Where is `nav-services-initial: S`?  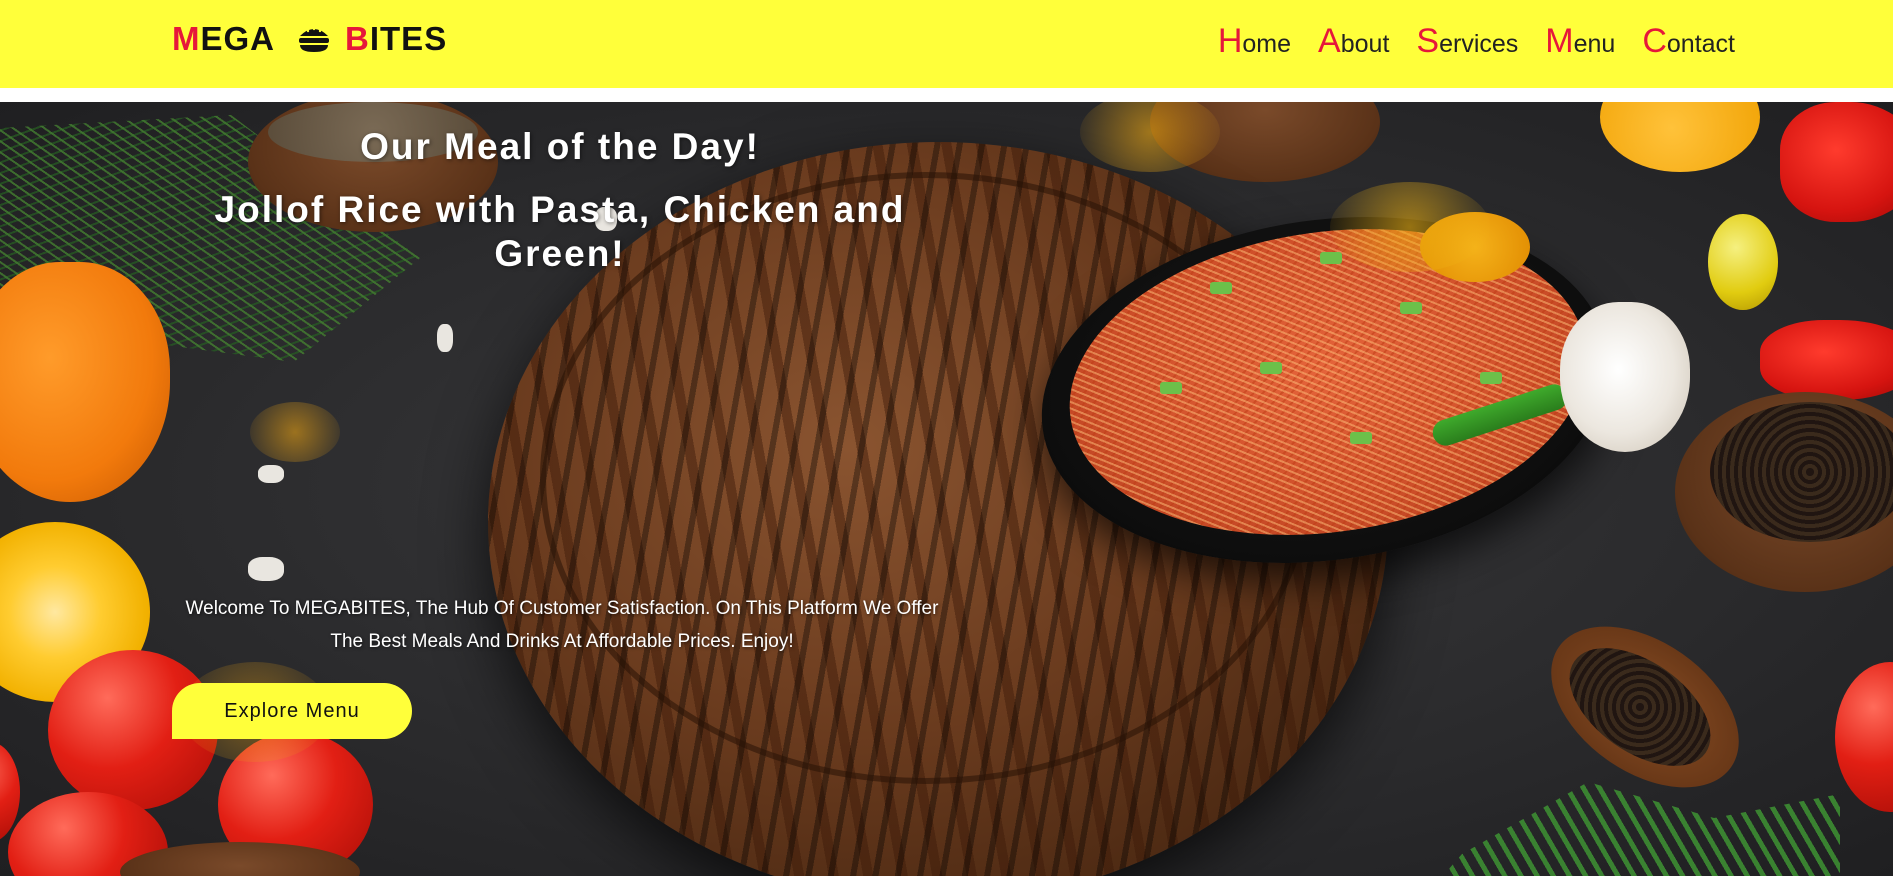
nav-services-initial: S is located at coordinates (1428, 41).